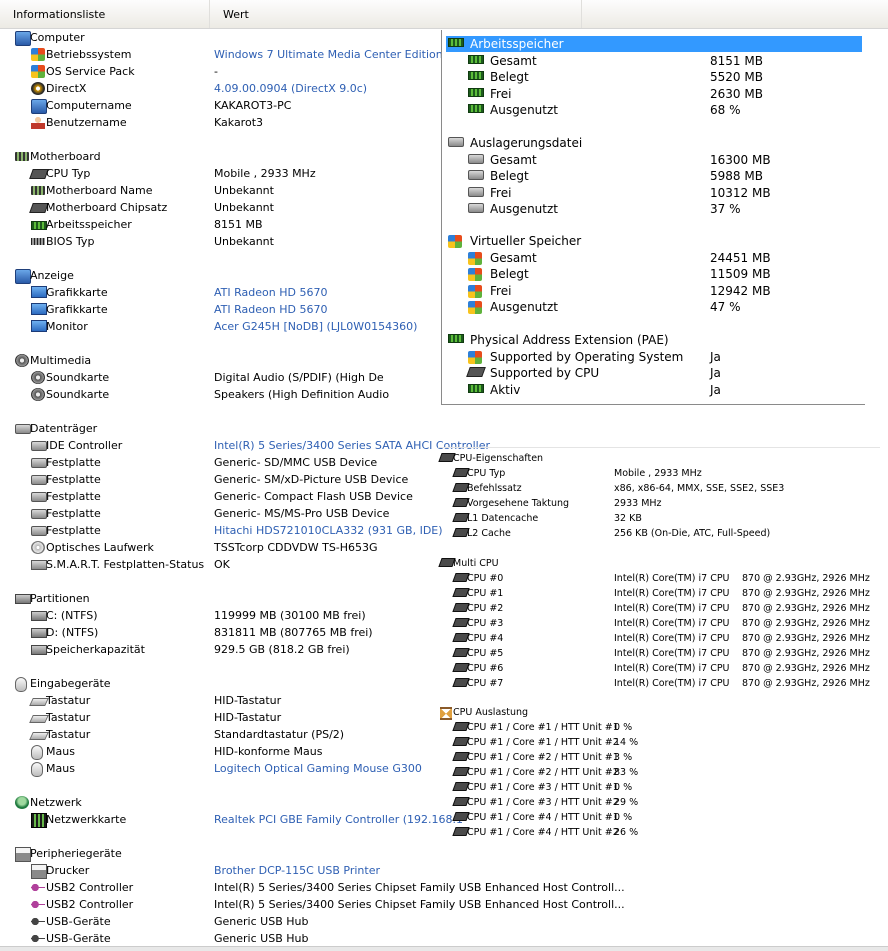  I want to click on panel-item: CPU #1 / Core #2 / HTT Unit #1 3 %, so click(658, 757).